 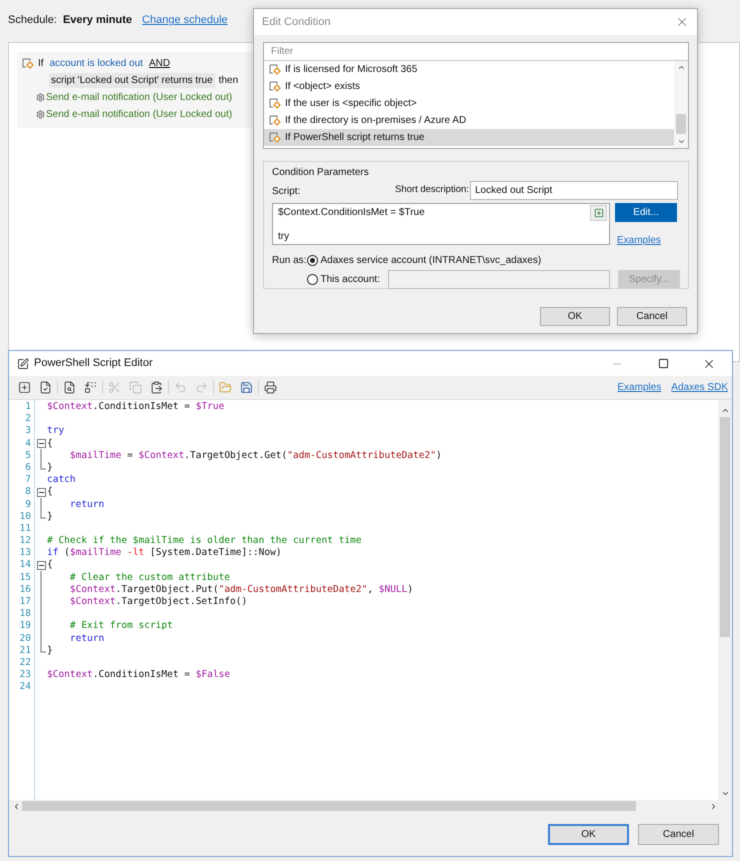 What do you see at coordinates (40, 114) in the screenshot?
I see `gear-icon` at bounding box center [40, 114].